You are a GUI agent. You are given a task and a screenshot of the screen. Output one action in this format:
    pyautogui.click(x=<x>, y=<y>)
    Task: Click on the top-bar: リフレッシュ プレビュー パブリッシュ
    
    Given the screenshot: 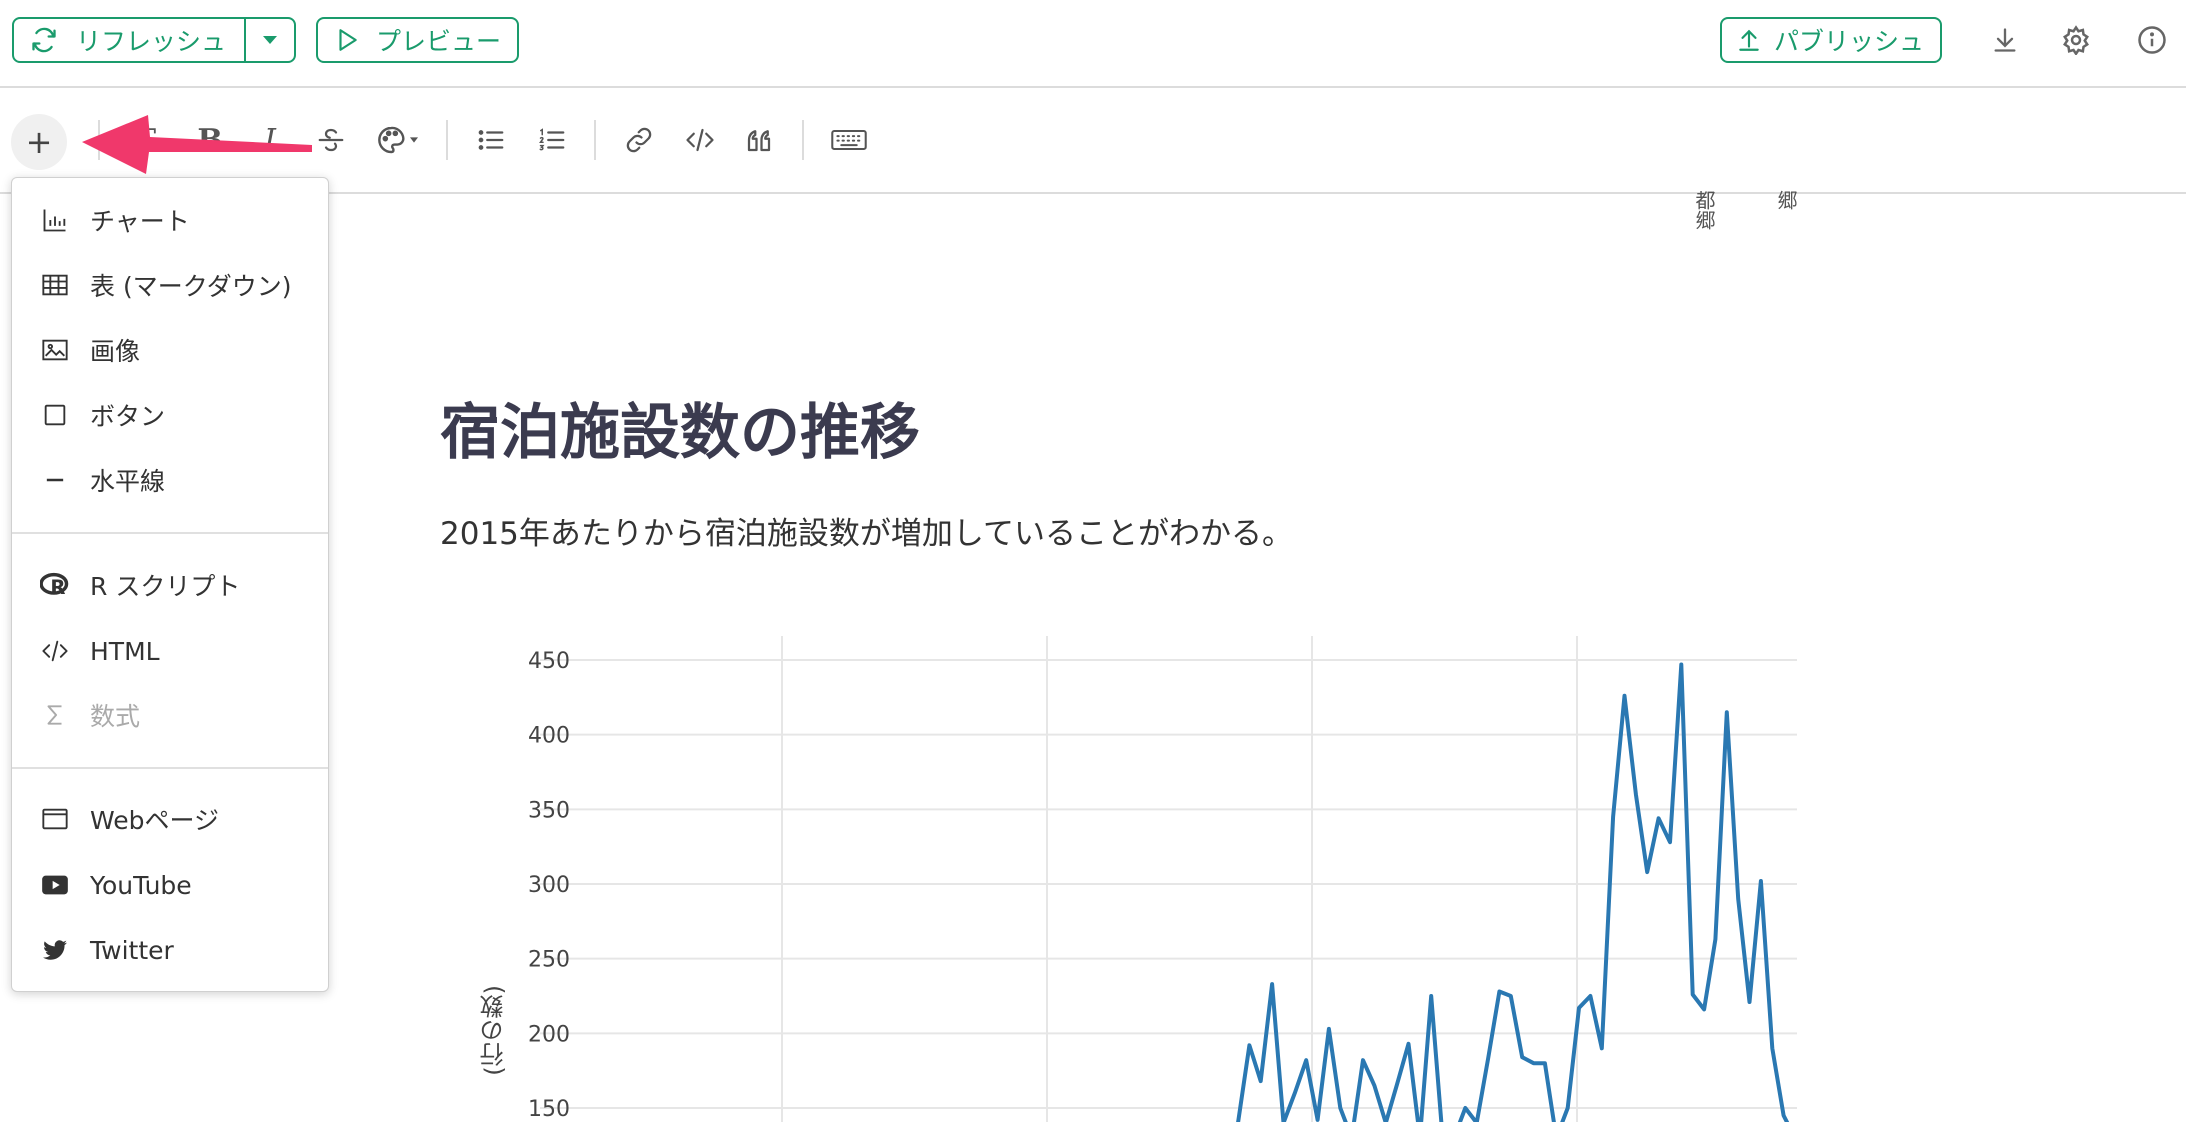 What is the action you would take?
    pyautogui.click(x=1093, y=44)
    